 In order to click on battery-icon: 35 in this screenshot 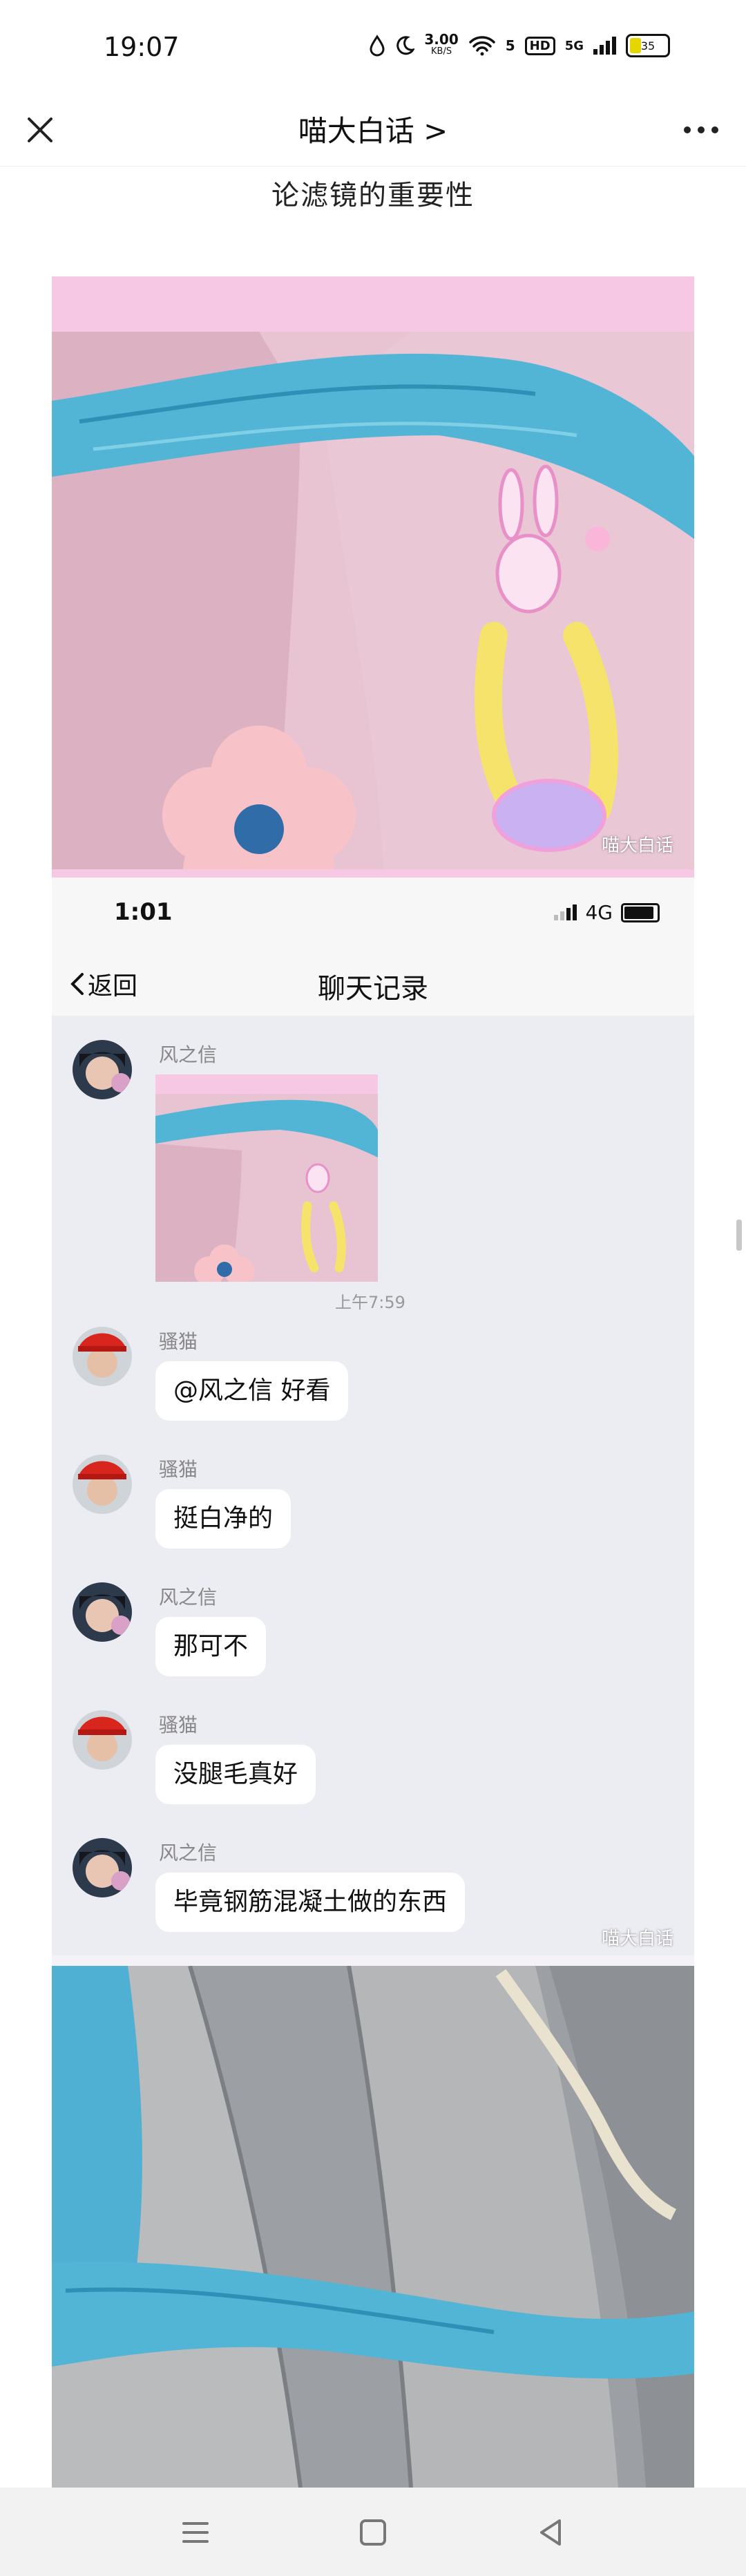, I will do `click(648, 45)`.